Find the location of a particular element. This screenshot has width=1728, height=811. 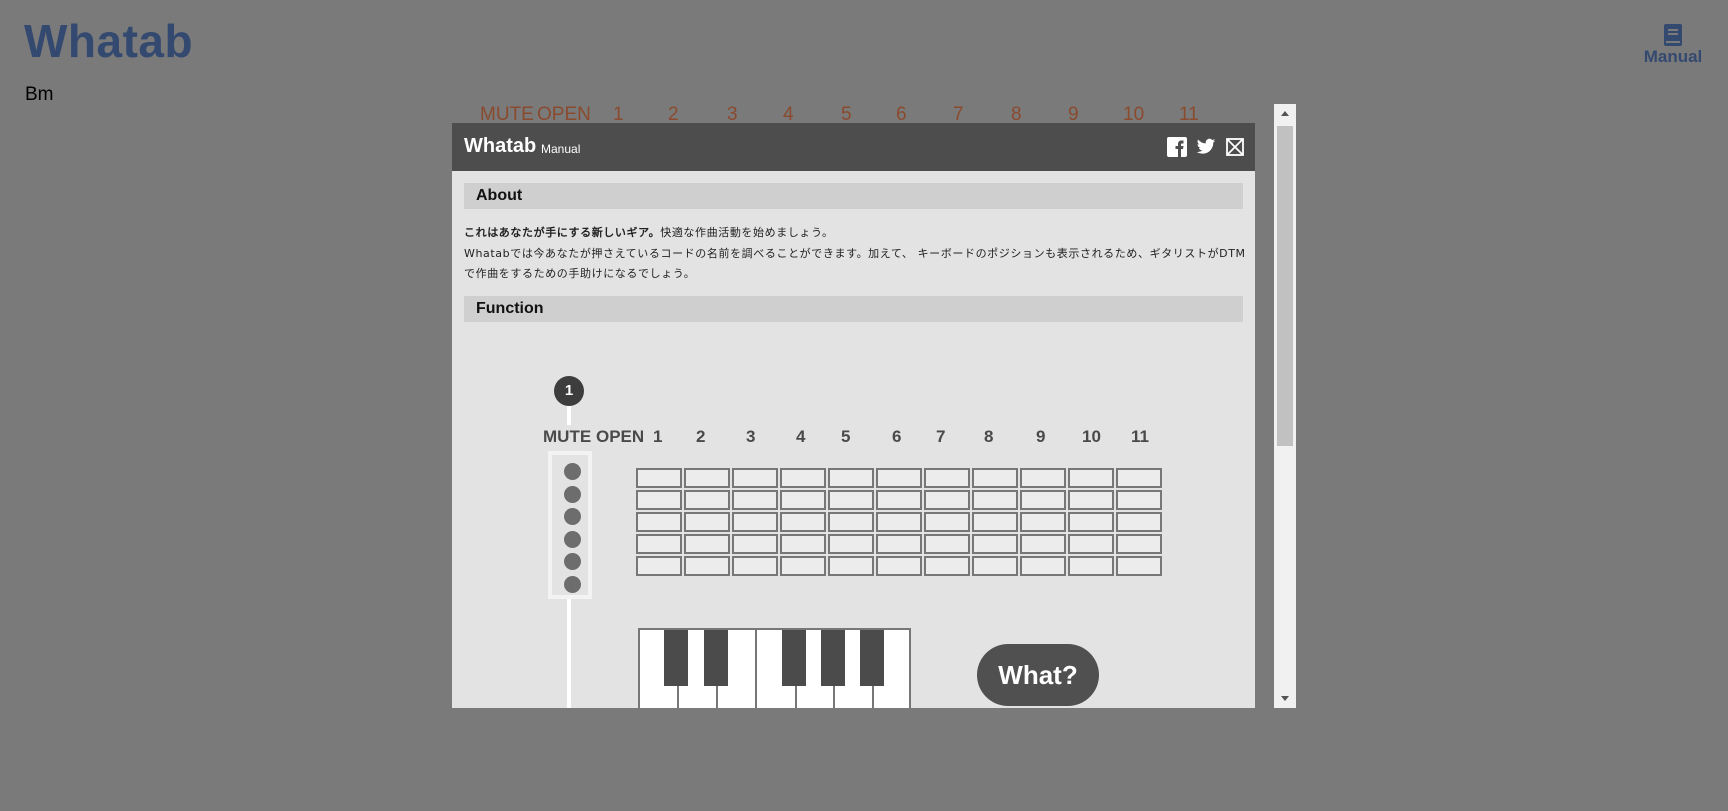

scrollbar is located at coordinates (1285, 406).